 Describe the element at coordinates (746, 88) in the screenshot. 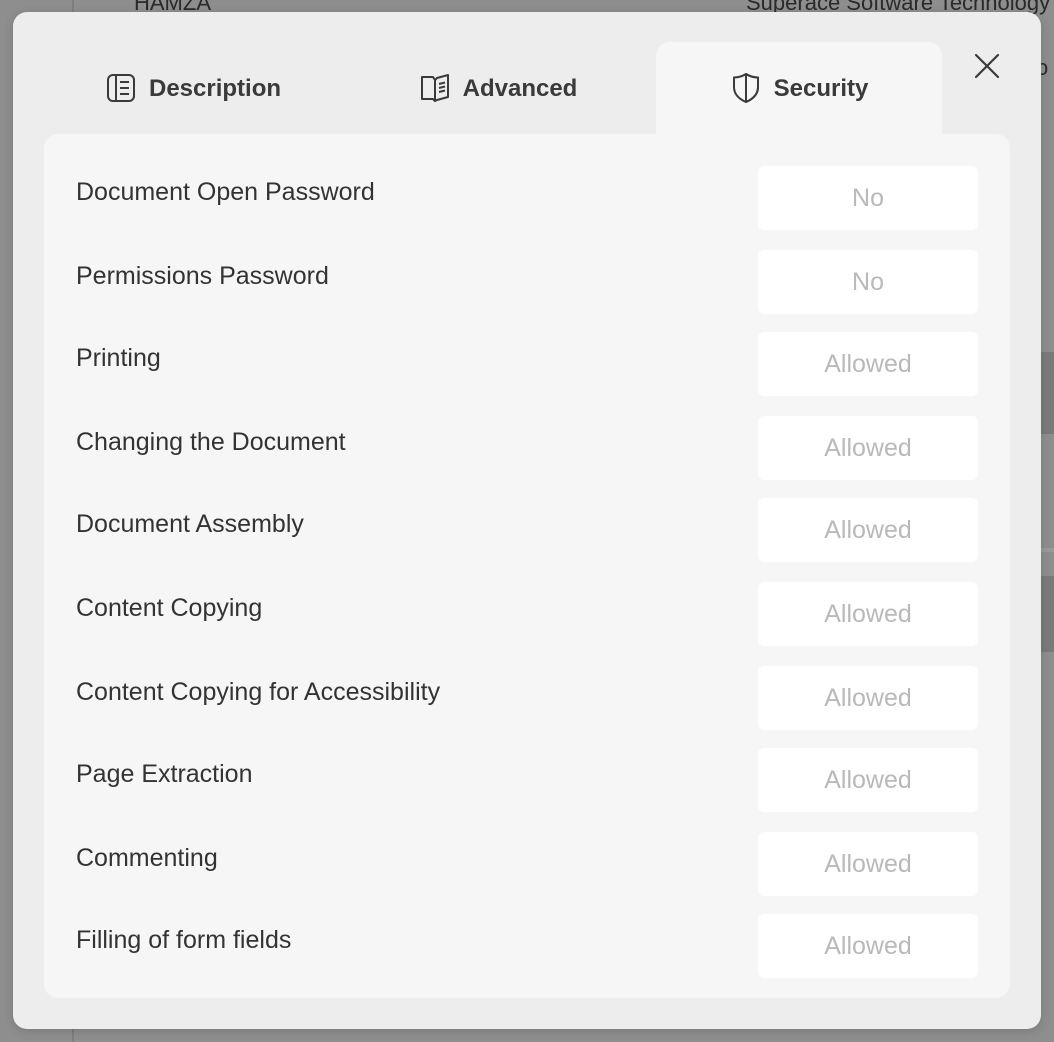

I see `shield-icon` at that location.